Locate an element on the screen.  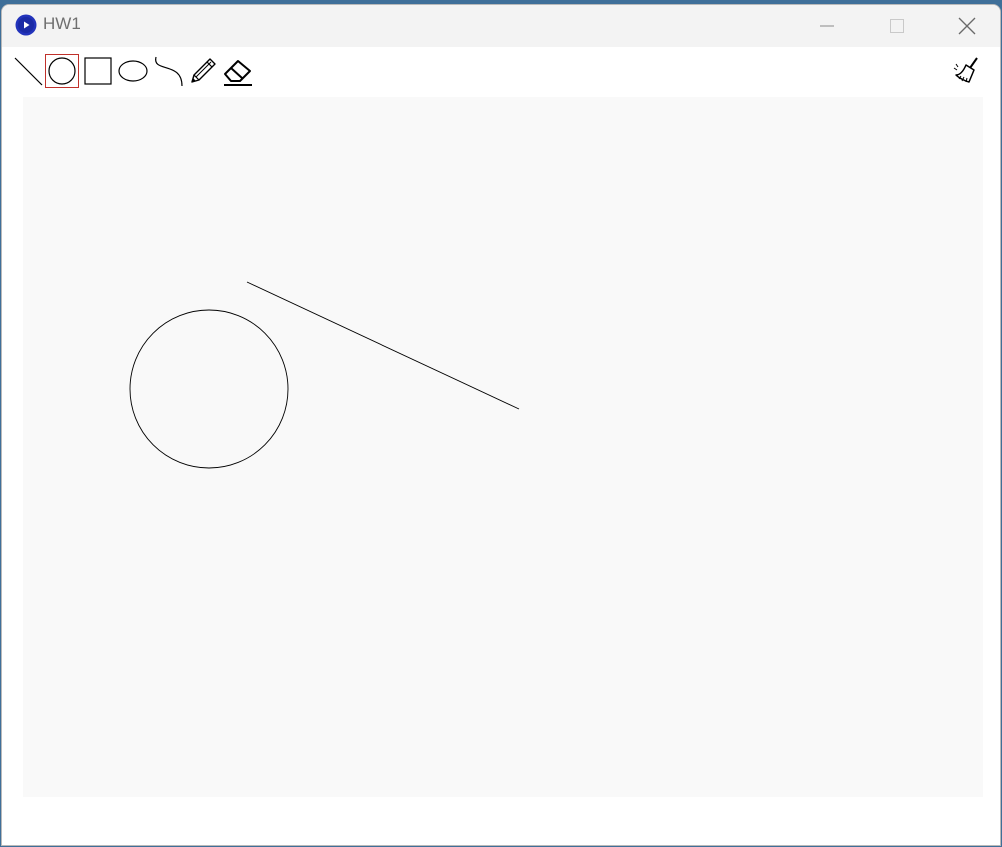
clear-canvas-tool is located at coordinates (967, 71).